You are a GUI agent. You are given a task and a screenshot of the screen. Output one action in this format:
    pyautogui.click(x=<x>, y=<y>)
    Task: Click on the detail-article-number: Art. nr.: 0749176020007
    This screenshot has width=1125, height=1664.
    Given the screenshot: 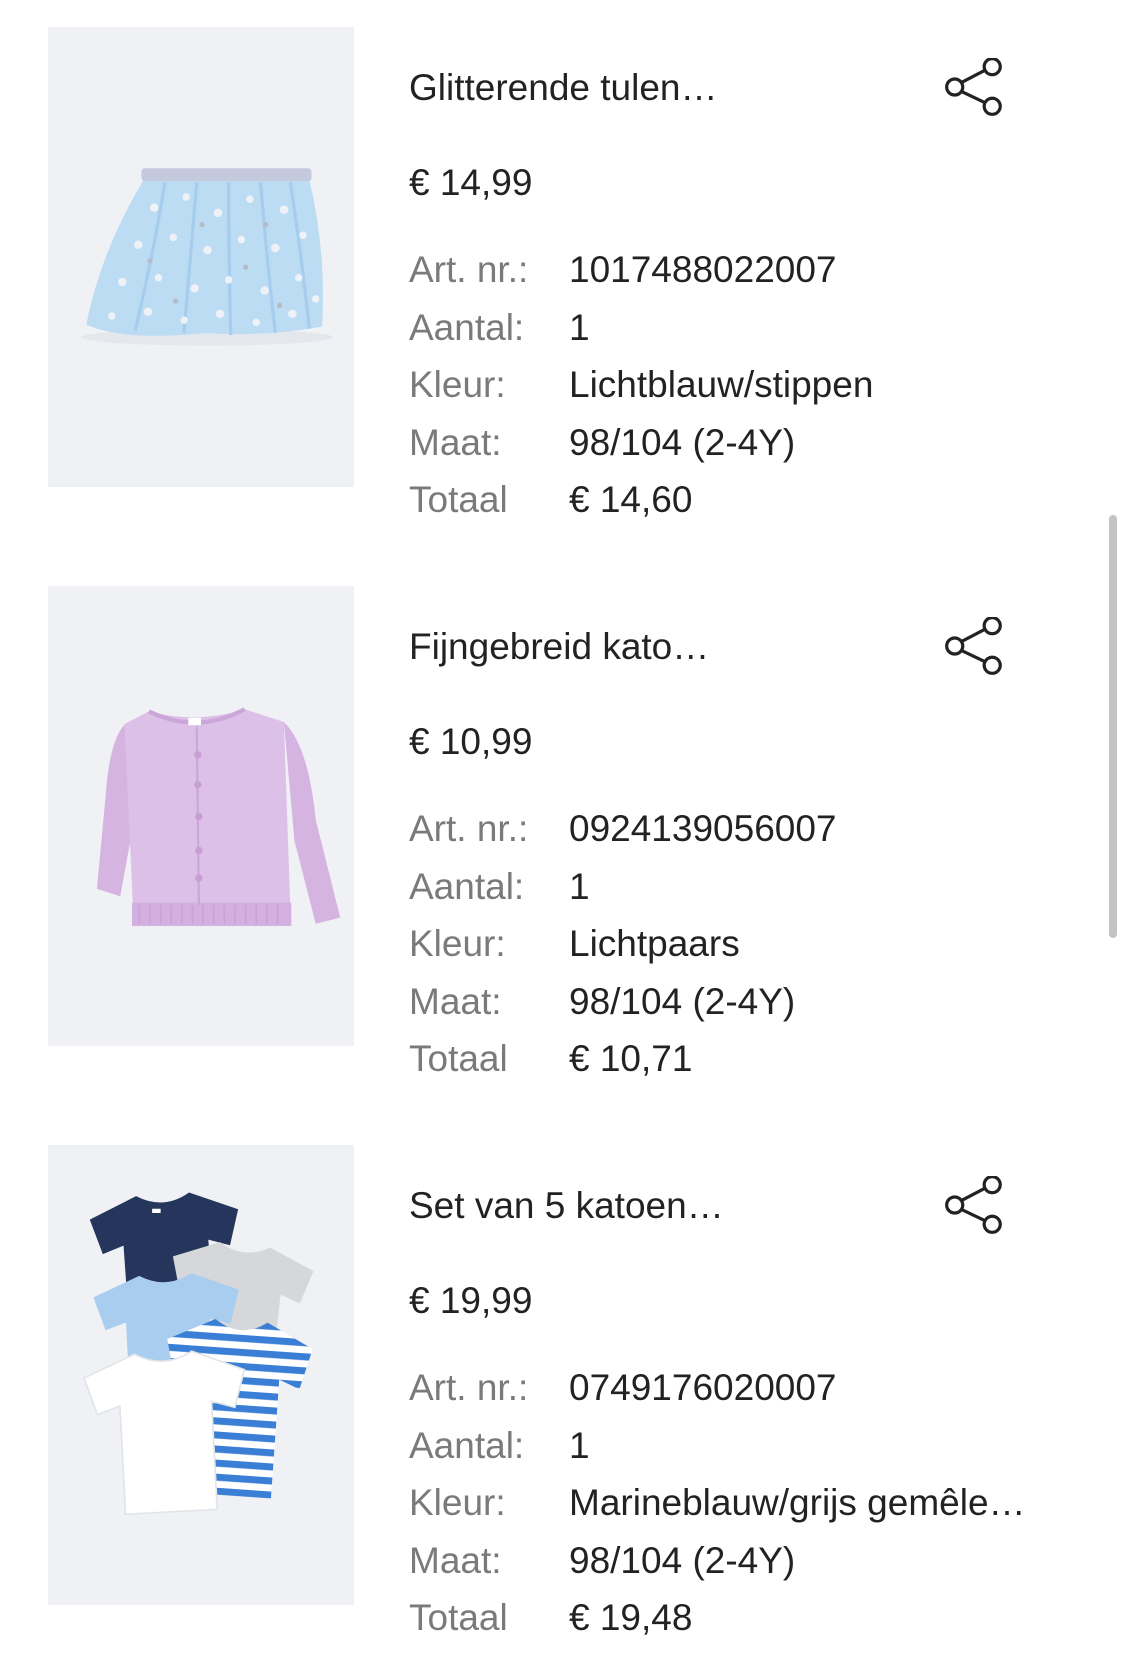 What is the action you would take?
    pyautogui.click(x=759, y=1388)
    